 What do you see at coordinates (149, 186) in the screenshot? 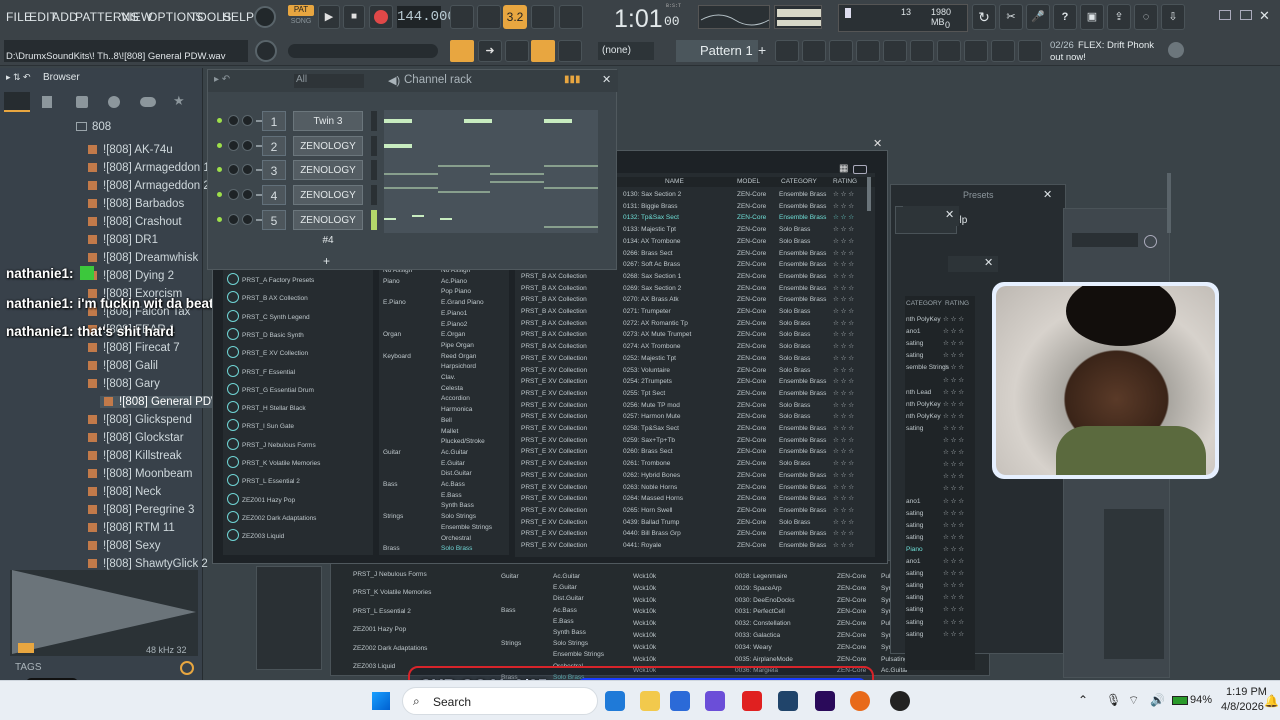
I see `browser-item: ![808] Armageddon 2` at bounding box center [149, 186].